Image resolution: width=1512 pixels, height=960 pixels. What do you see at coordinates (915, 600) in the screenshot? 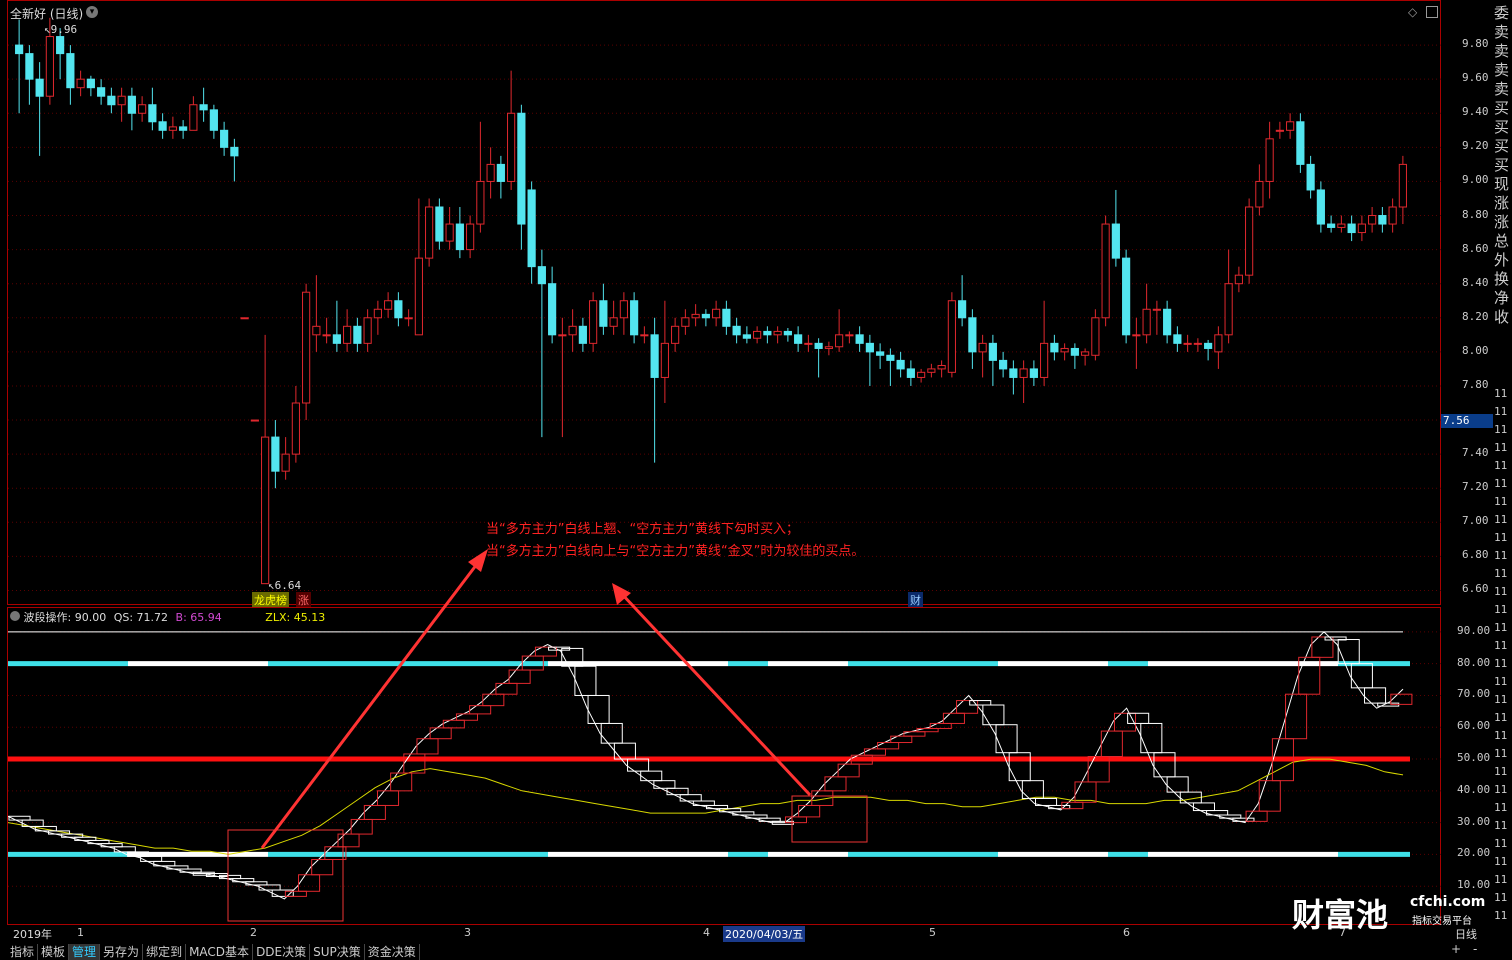
I see `finance-marker: 财` at bounding box center [915, 600].